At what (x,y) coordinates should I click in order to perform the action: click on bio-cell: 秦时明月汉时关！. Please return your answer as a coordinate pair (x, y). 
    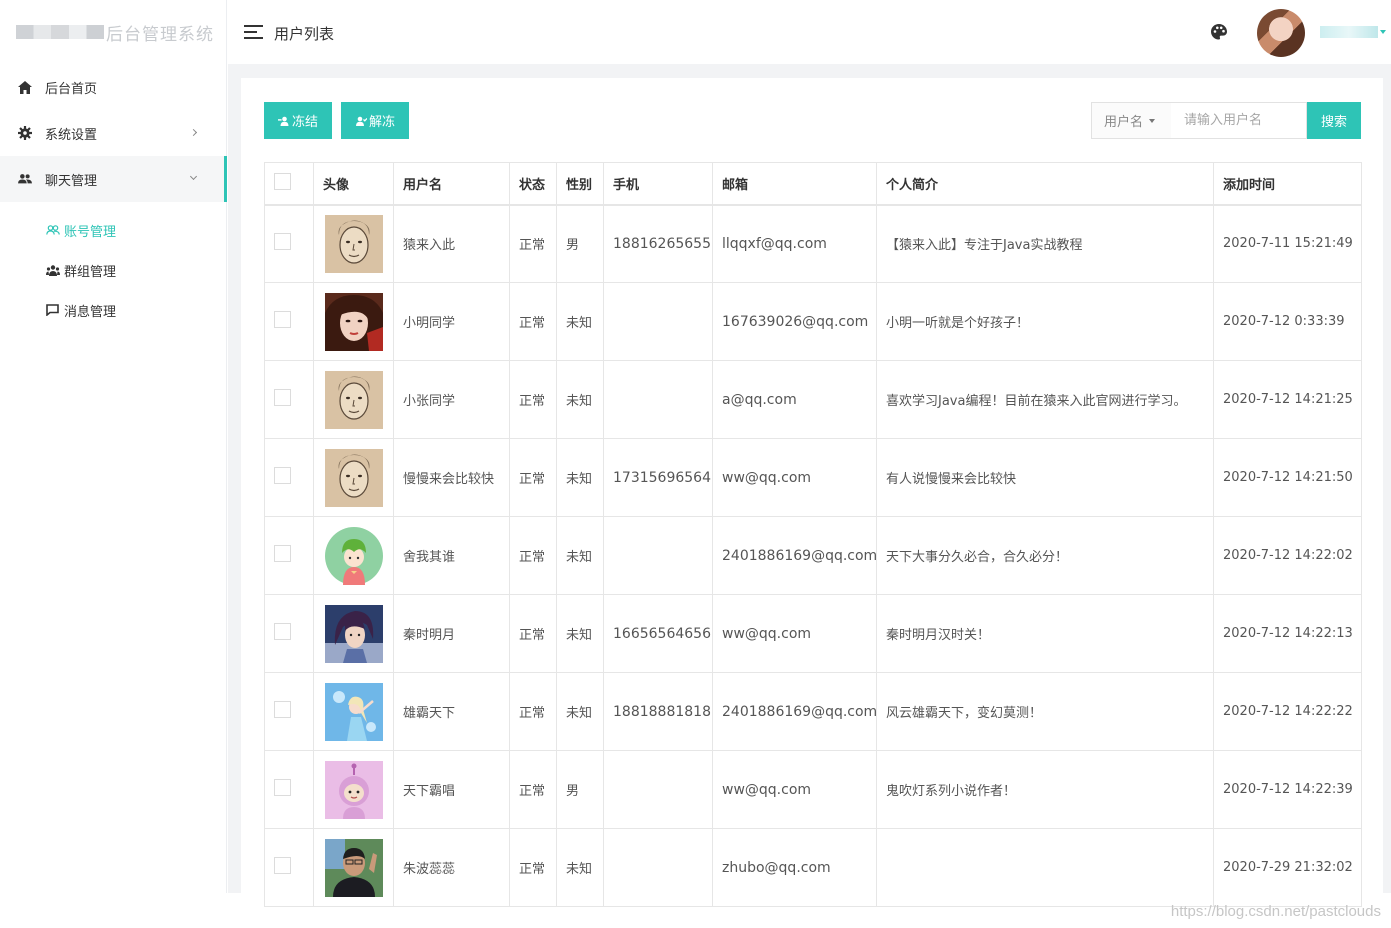
    Looking at the image, I should click on (1045, 633).